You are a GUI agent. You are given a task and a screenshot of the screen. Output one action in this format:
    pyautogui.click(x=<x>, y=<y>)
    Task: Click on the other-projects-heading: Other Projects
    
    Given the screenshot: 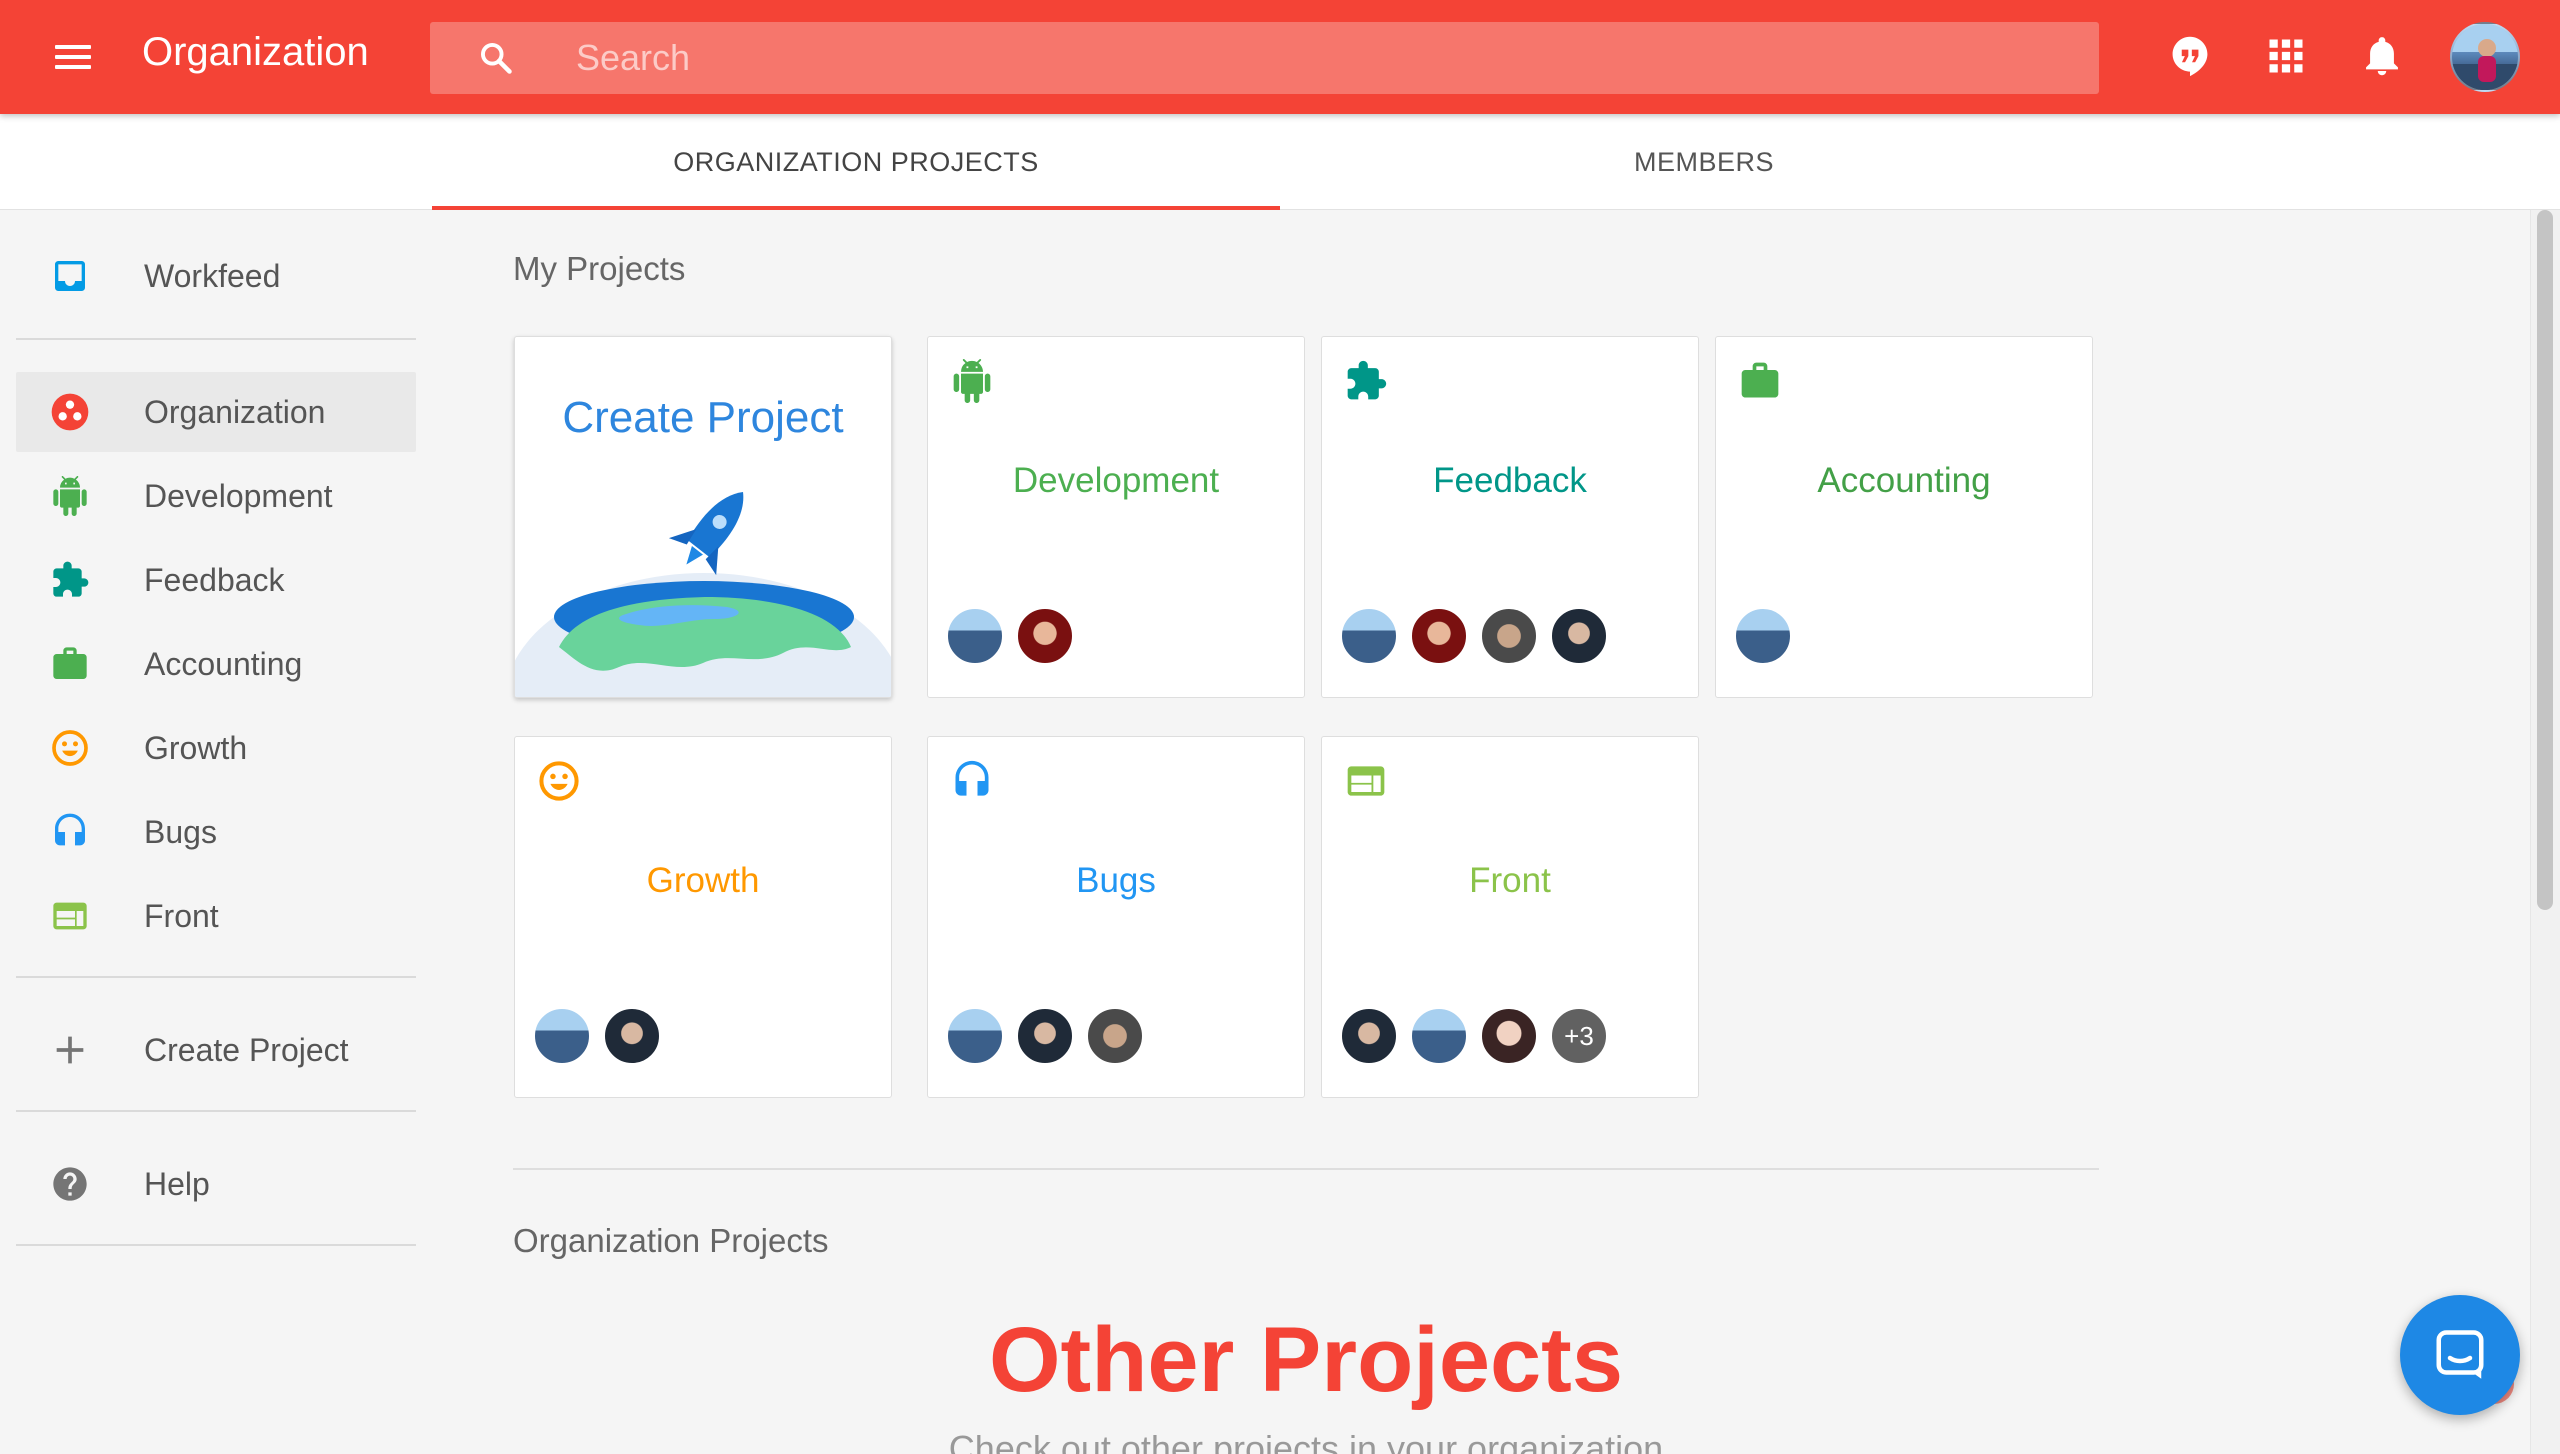 What is the action you would take?
    pyautogui.click(x=1306, y=1360)
    